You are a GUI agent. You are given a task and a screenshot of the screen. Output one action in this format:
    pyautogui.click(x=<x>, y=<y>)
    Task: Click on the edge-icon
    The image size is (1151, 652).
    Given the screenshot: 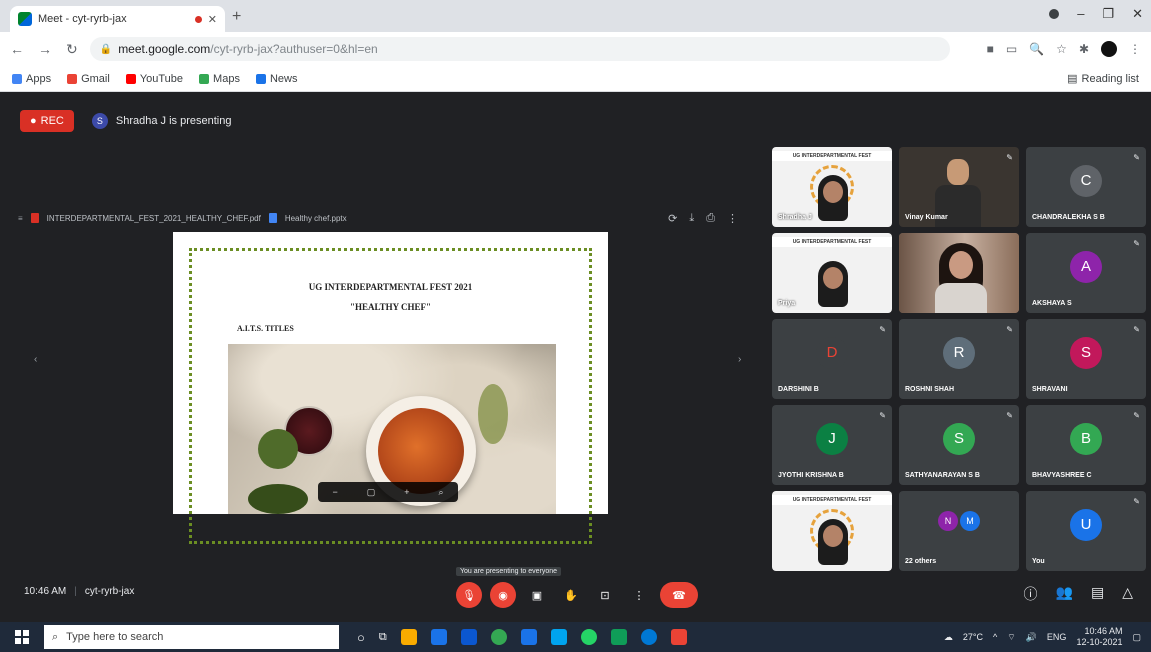 What is the action you would take?
    pyautogui.click(x=528, y=637)
    